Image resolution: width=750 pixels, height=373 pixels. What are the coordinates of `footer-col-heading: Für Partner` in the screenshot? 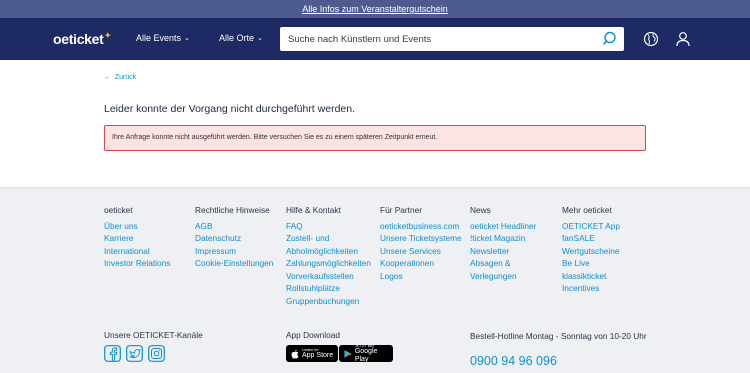 It's located at (401, 210).